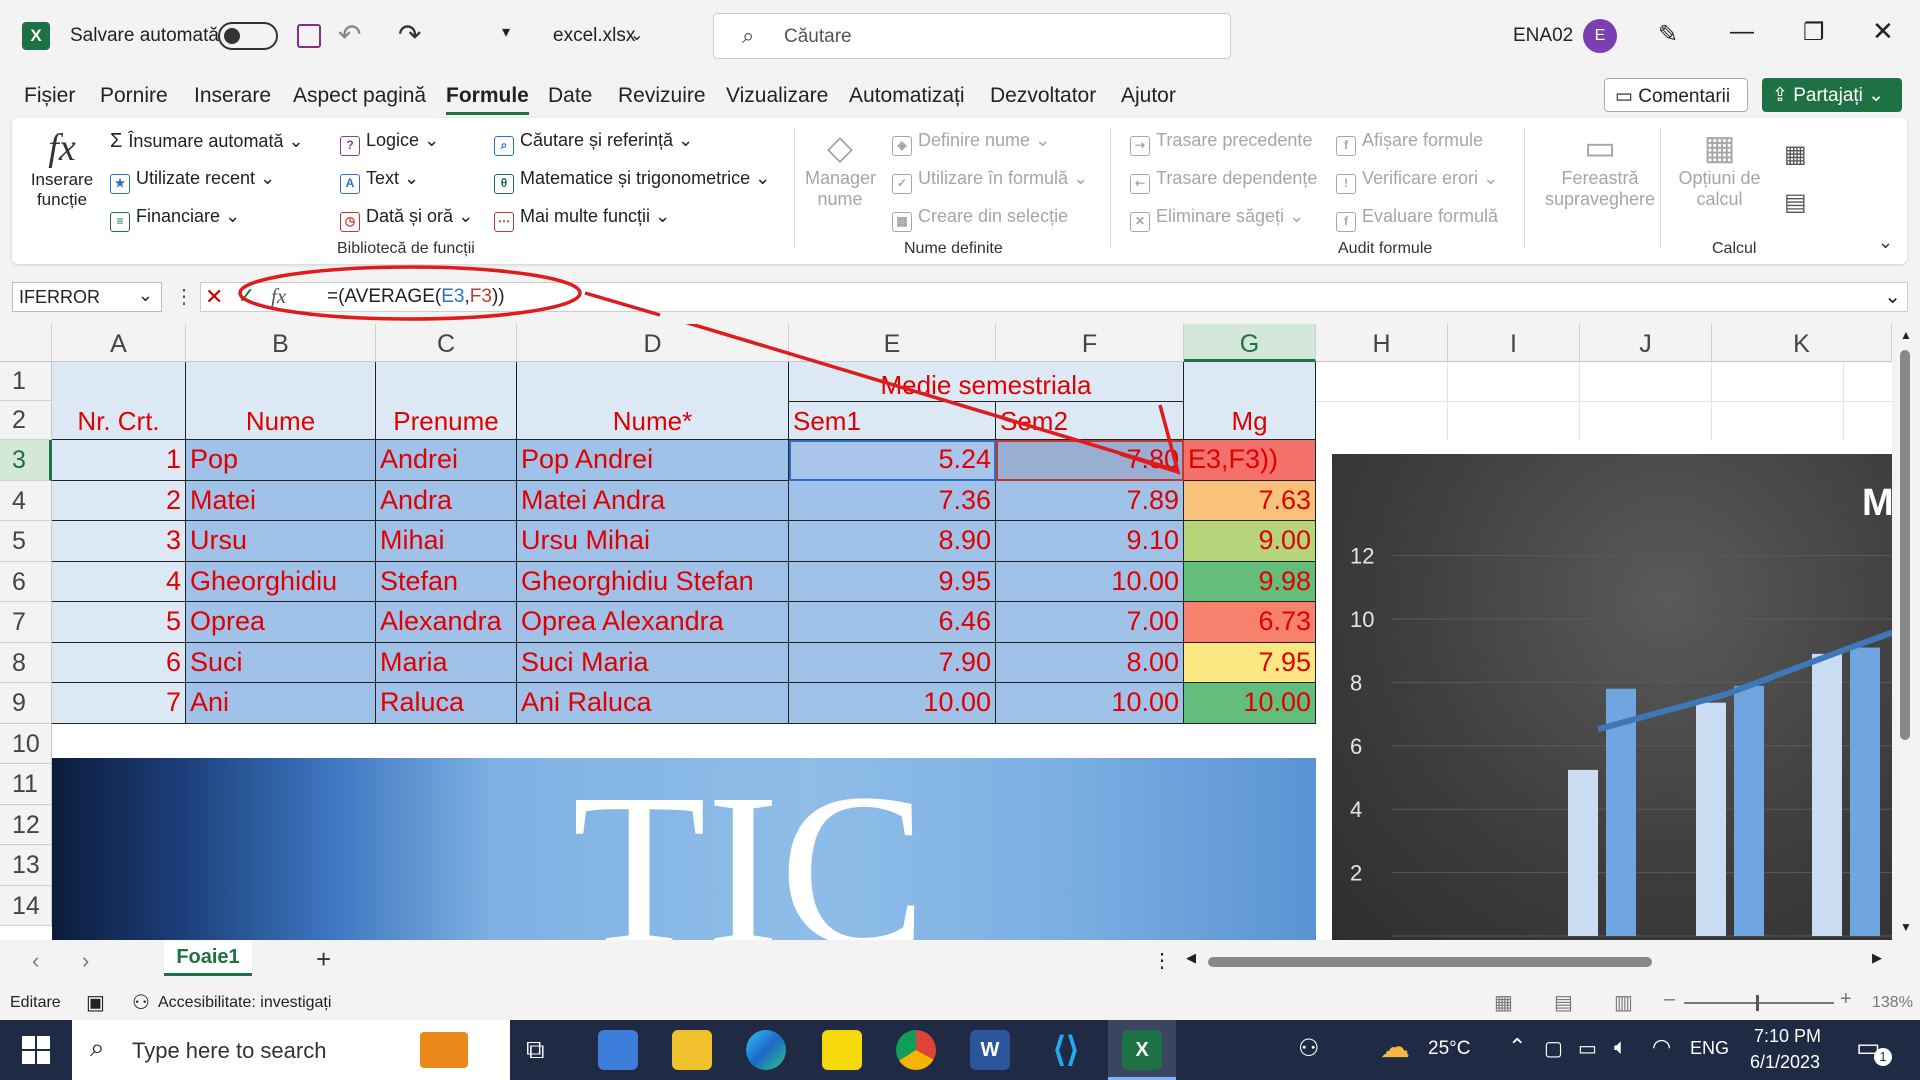  Describe the element at coordinates (1877, 958) in the screenshot. I see `hscroll-right-icon: ▶` at that location.